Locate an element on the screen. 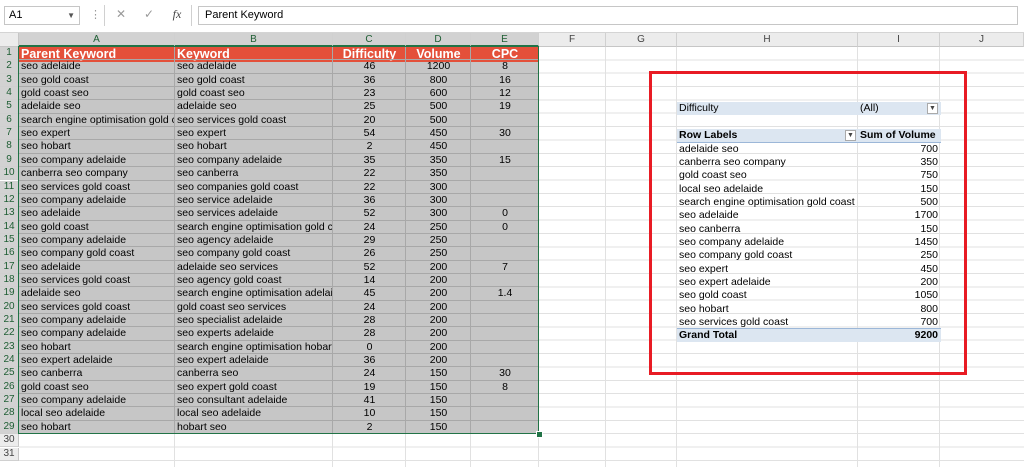 The width and height of the screenshot is (1024, 467). row-header: 2 is located at coordinates (9, 67).